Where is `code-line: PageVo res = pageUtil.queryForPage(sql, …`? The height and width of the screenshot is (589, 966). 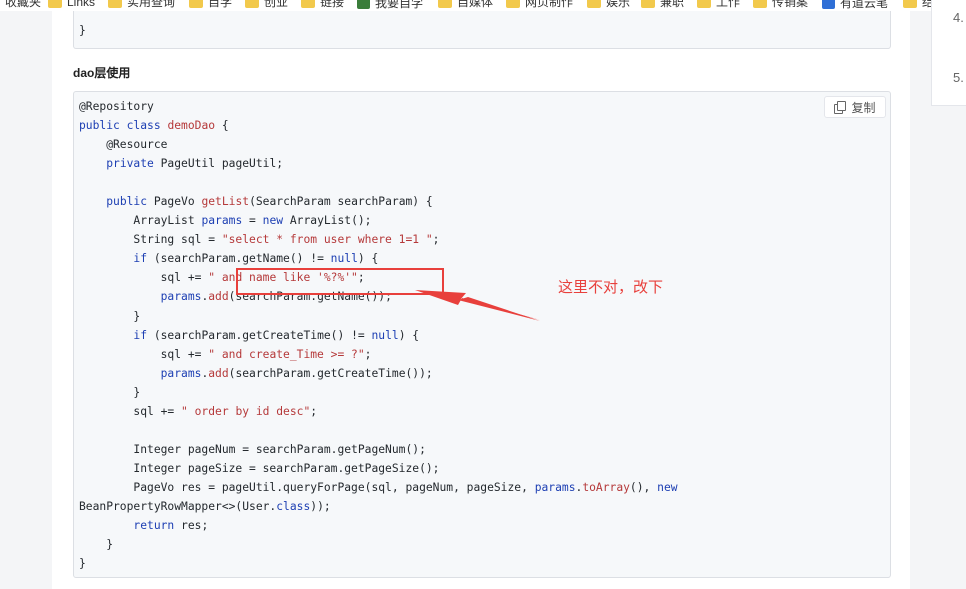
code-line: PageVo res = pageUtil.queryForPage(sql, … is located at coordinates (378, 487).